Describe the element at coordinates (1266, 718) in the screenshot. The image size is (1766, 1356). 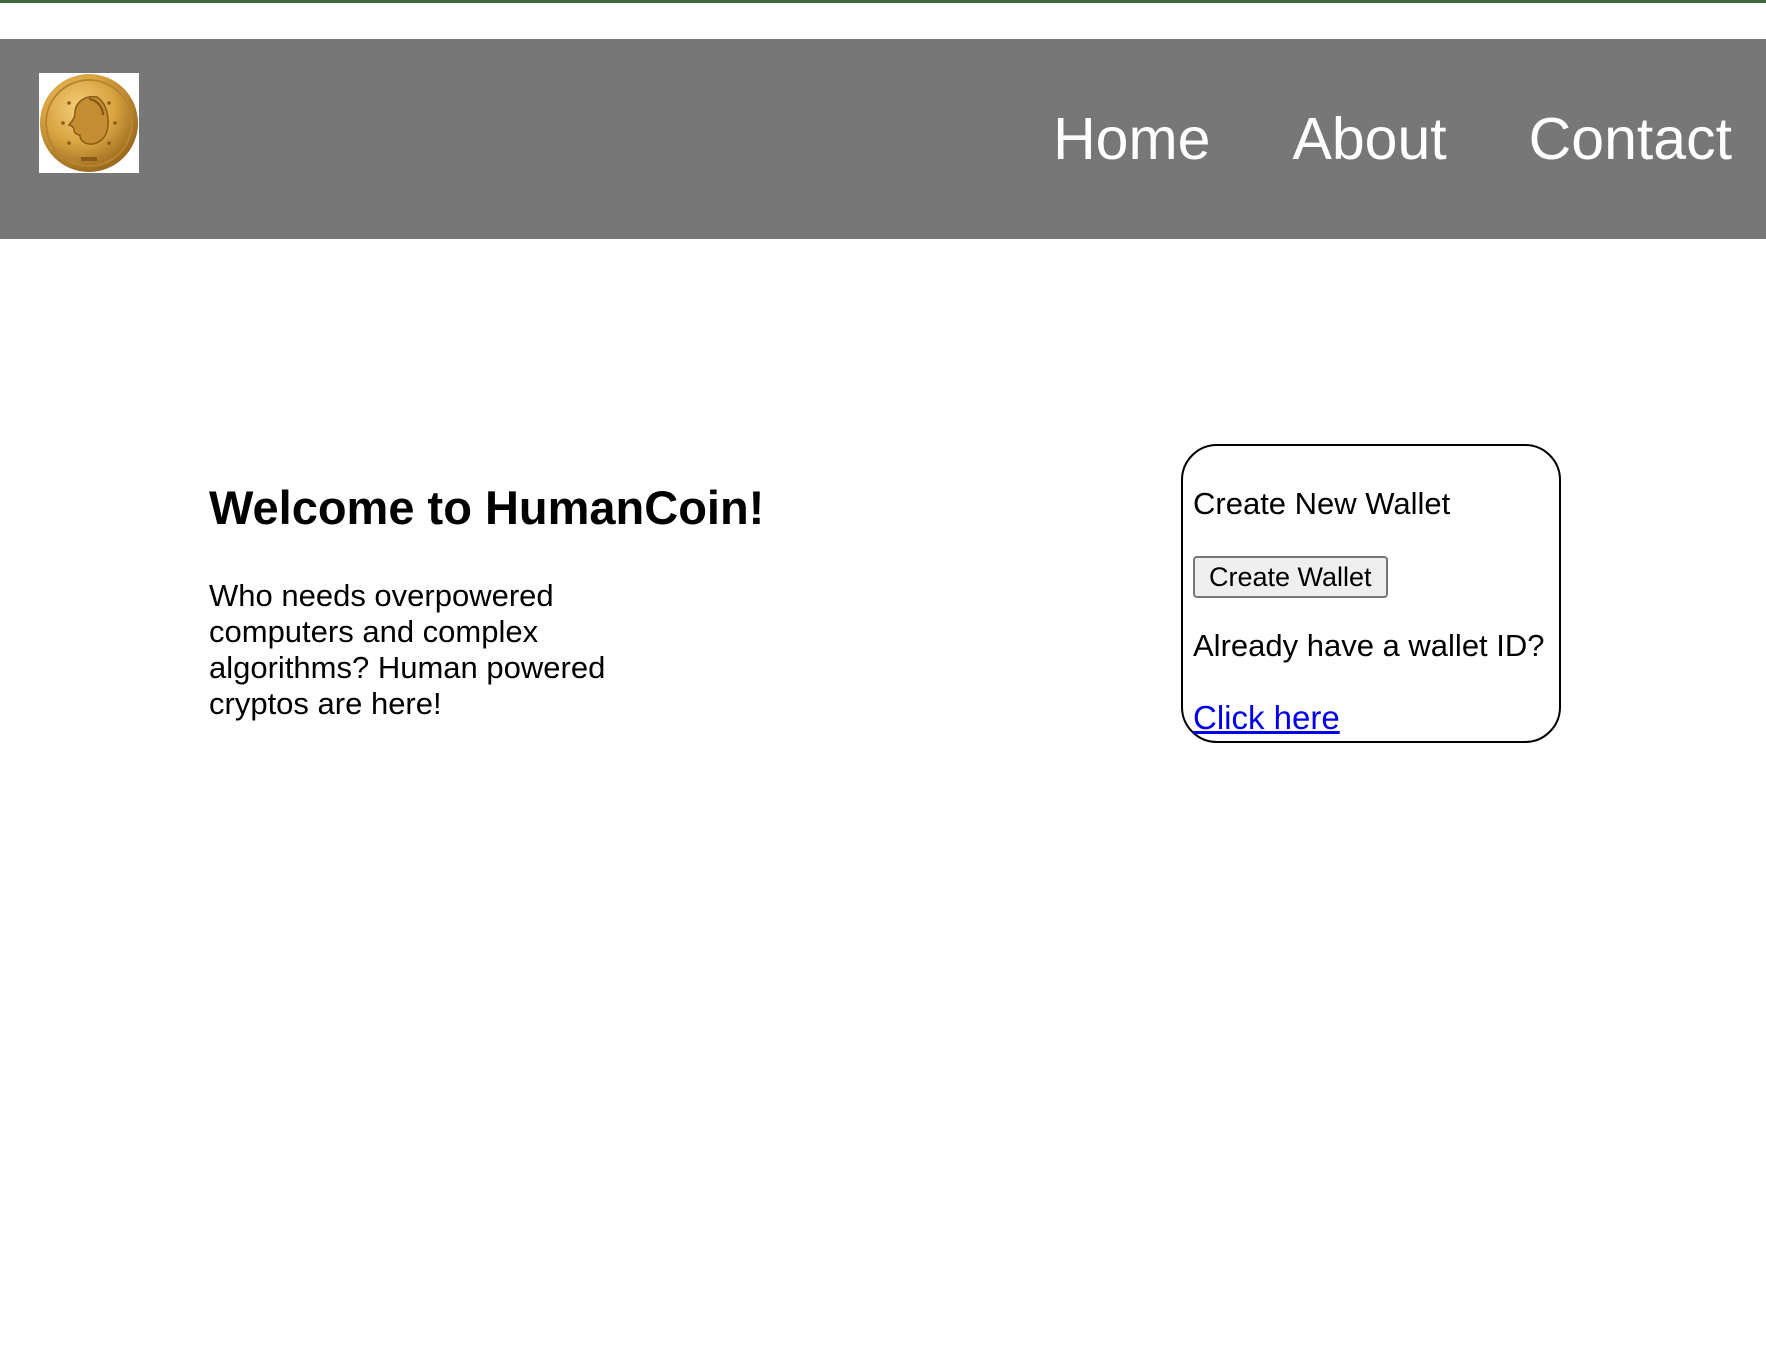
I see `existing-wallet-link: Click here` at that location.